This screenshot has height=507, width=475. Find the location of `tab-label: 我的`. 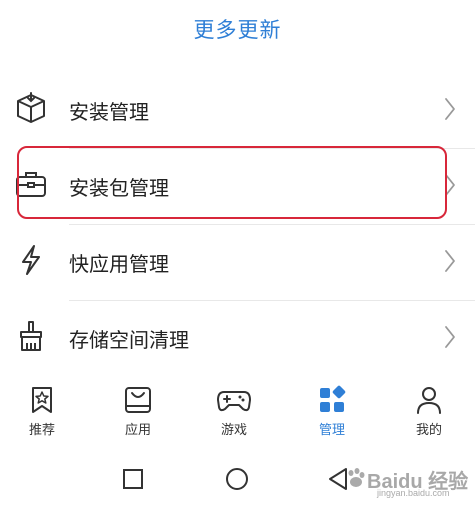

tab-label: 我的 is located at coordinates (428, 430).